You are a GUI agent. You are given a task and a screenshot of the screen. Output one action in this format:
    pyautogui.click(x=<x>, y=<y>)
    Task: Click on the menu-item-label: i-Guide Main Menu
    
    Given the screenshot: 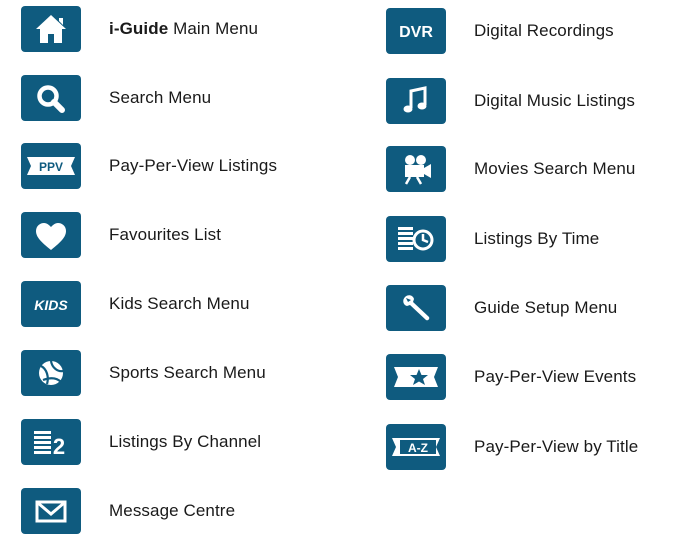 What is the action you would take?
    pyautogui.click(x=184, y=28)
    